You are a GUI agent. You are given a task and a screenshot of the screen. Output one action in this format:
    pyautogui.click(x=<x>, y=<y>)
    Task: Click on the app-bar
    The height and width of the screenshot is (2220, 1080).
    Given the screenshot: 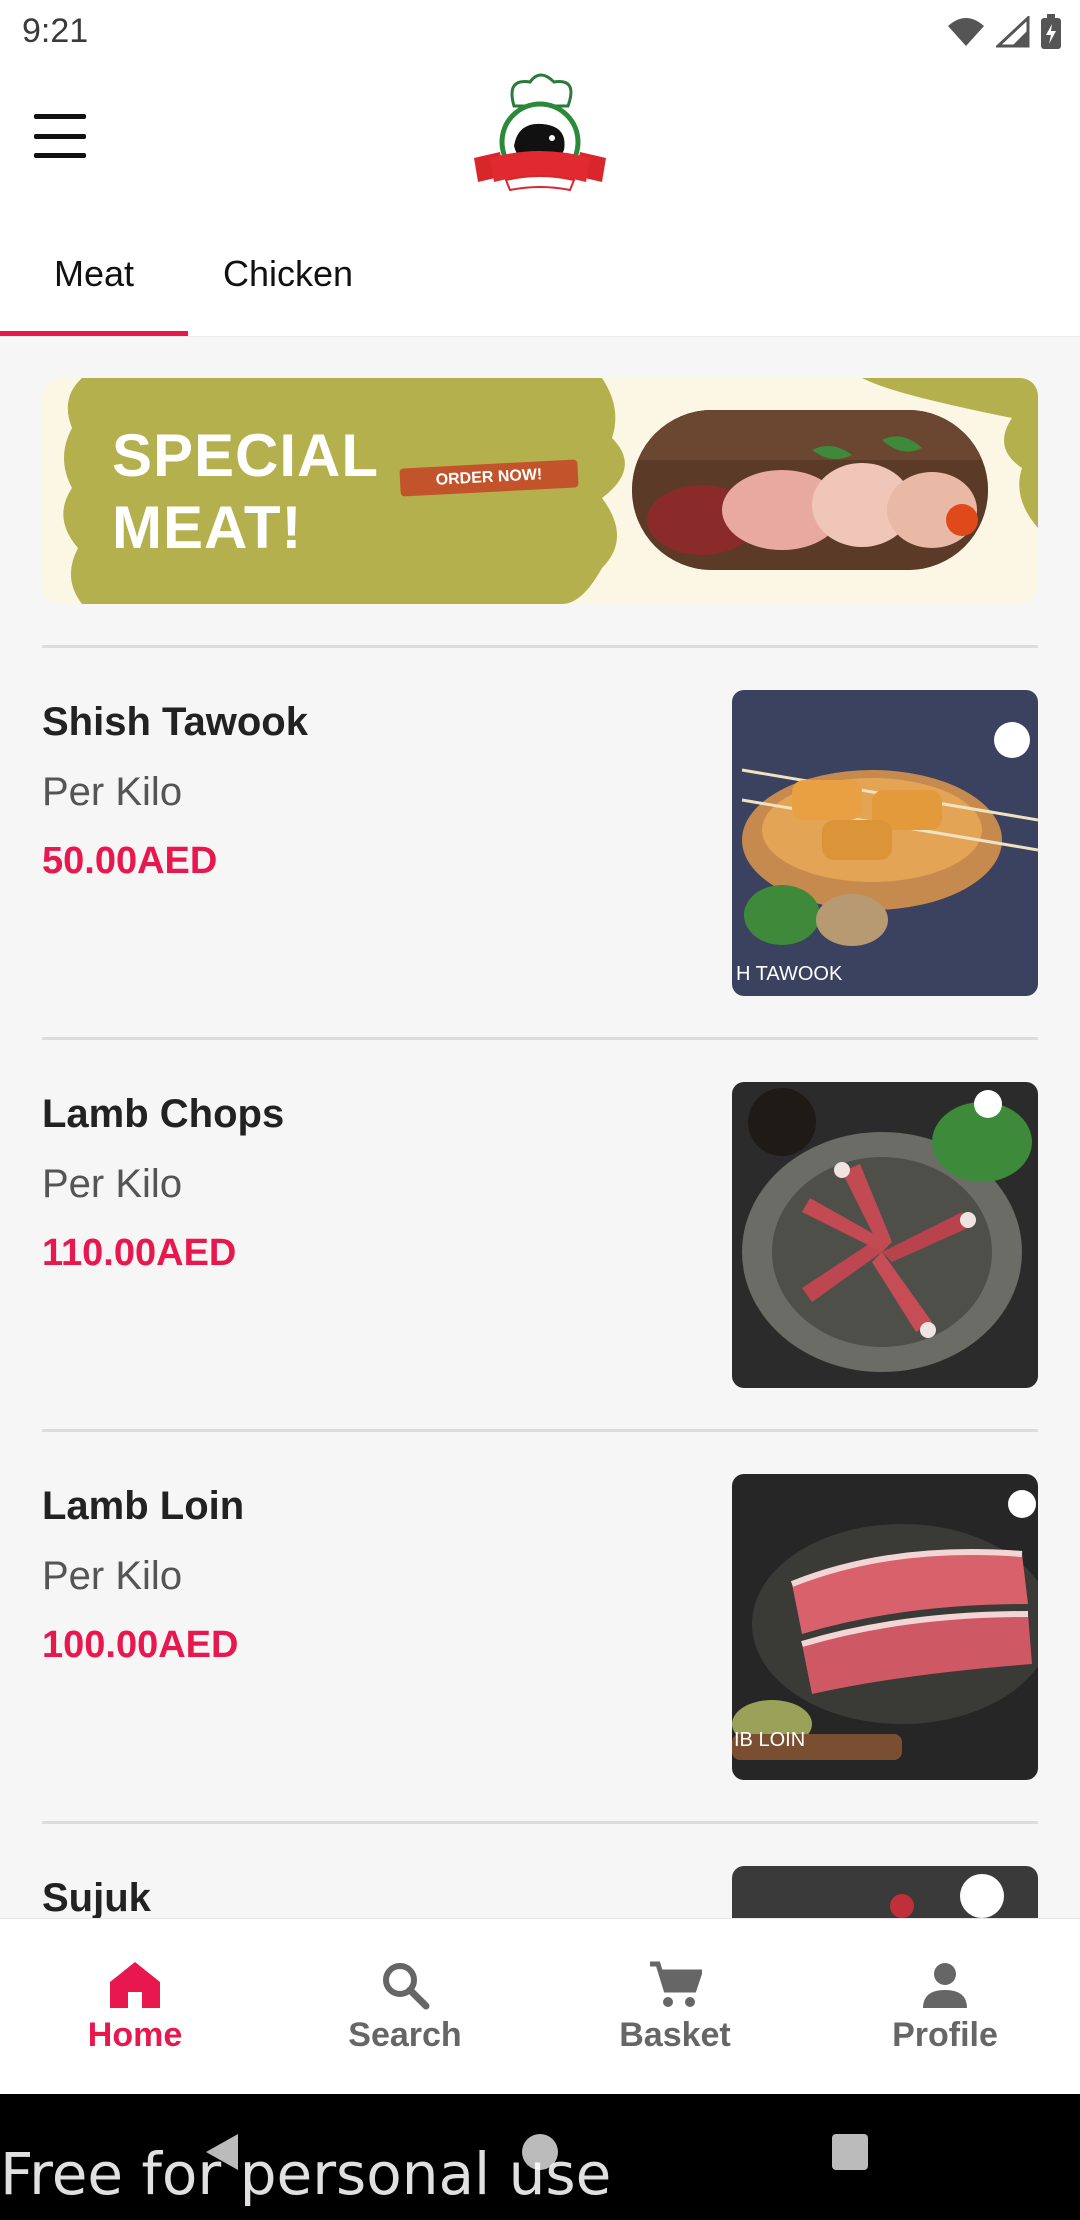 What is the action you would take?
    pyautogui.click(x=540, y=138)
    